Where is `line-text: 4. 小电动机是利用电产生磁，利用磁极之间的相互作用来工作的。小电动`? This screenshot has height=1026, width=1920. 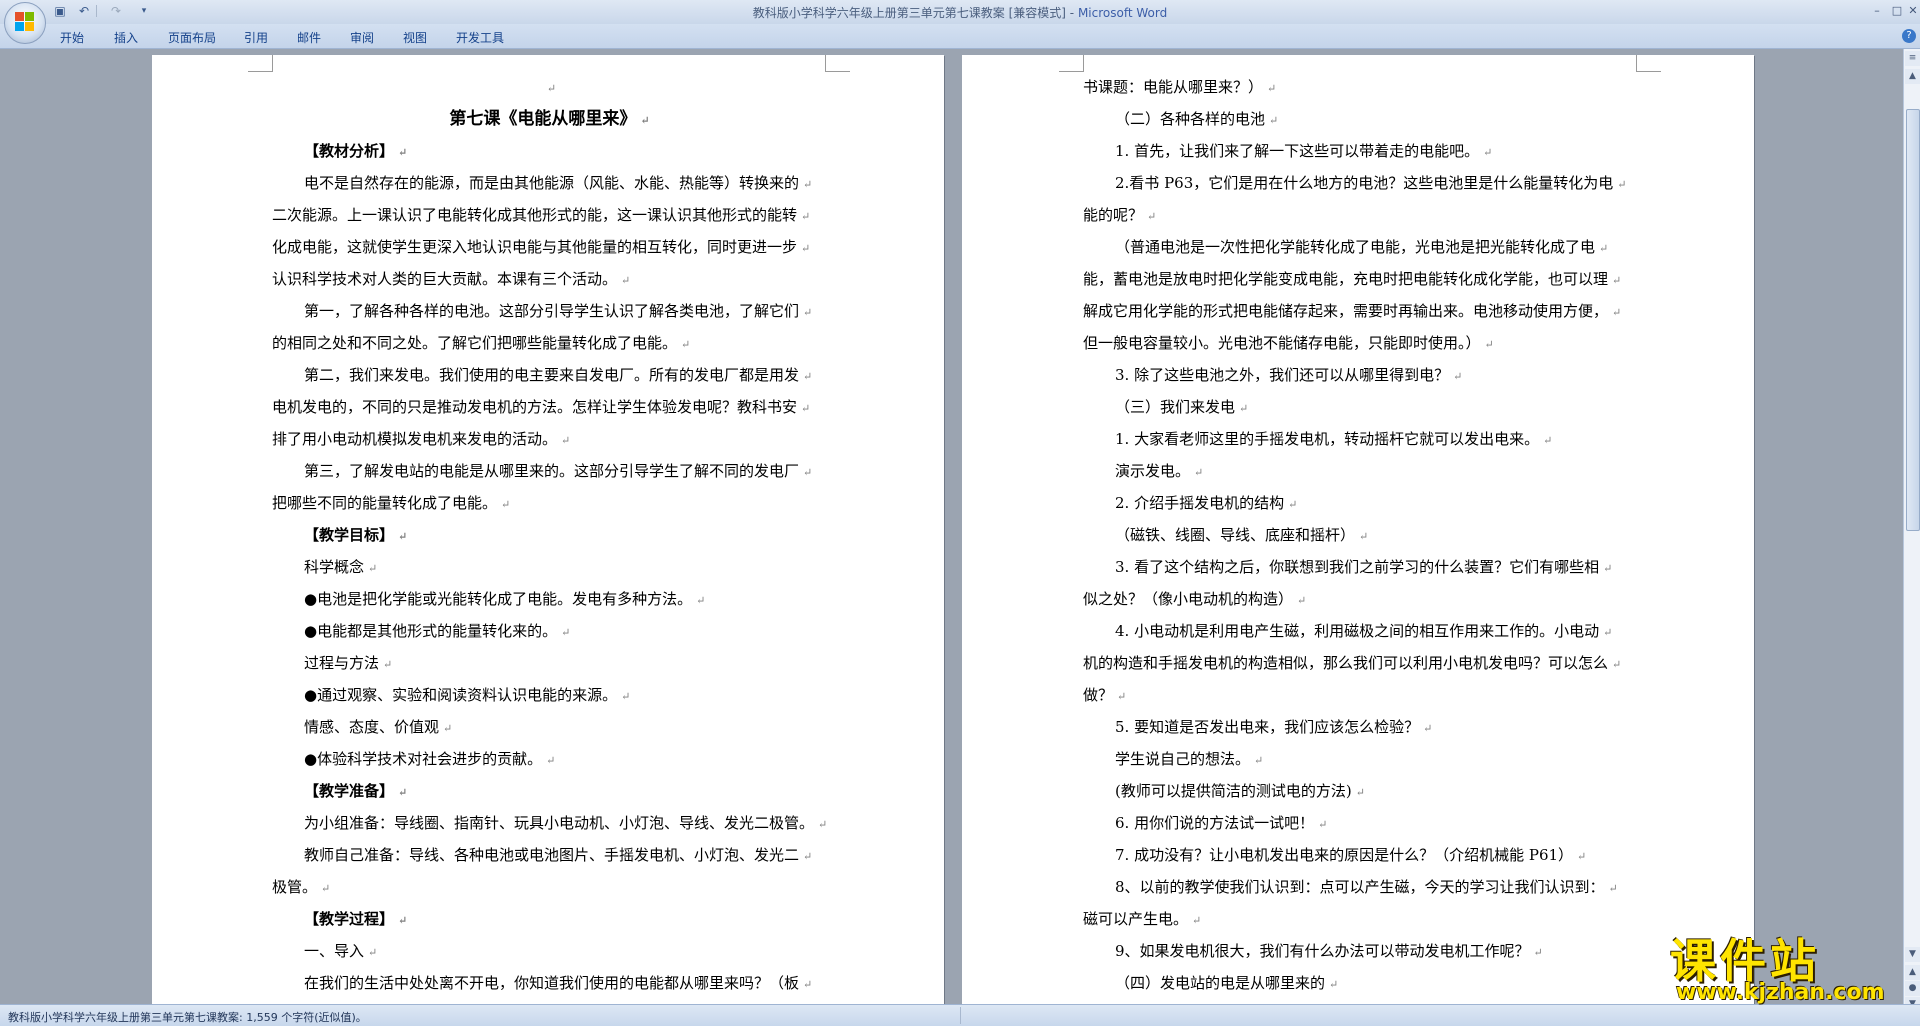 line-text: 4. 小电动机是利用电产生磁，利用磁极之间的相互作用来工作的。小电动 is located at coordinates (1357, 631).